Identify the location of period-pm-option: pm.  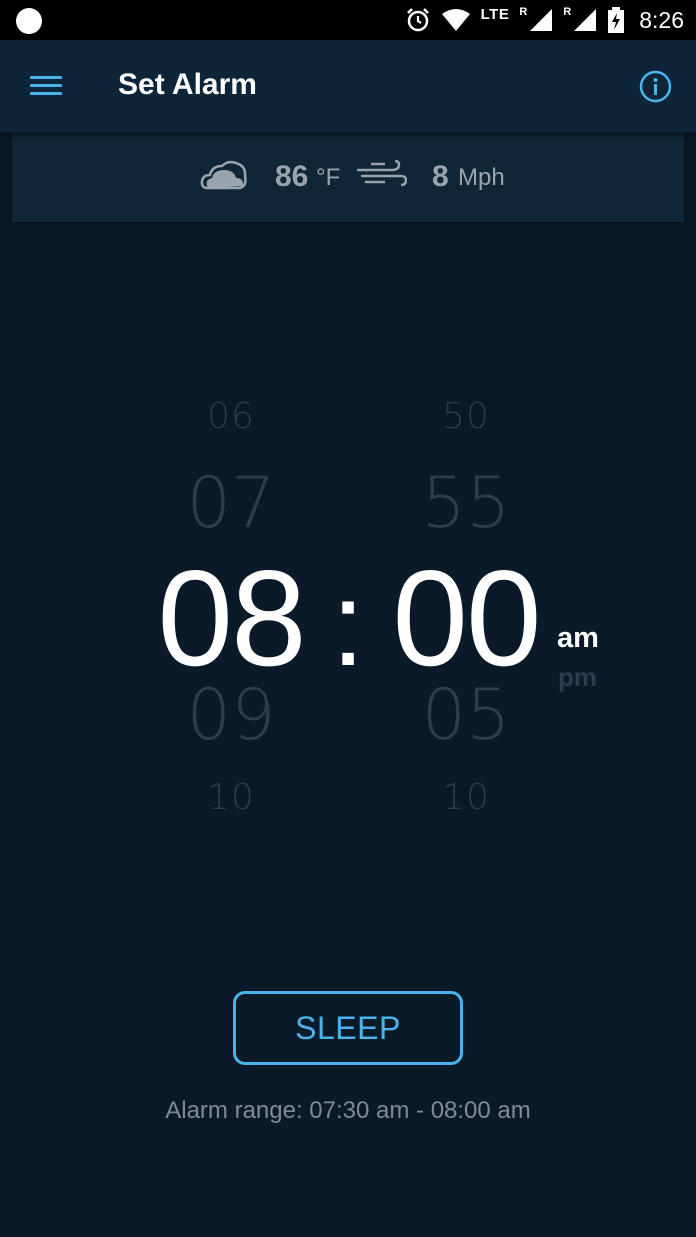
(577, 677).